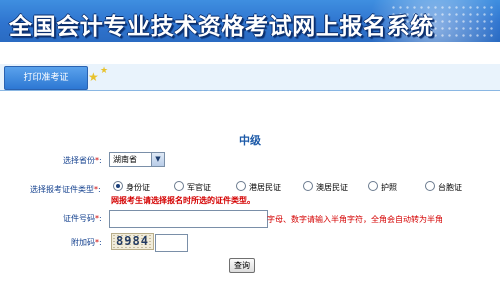  Describe the element at coordinates (265, 187) in the screenshot. I see `radio-label: 港居民证` at that location.